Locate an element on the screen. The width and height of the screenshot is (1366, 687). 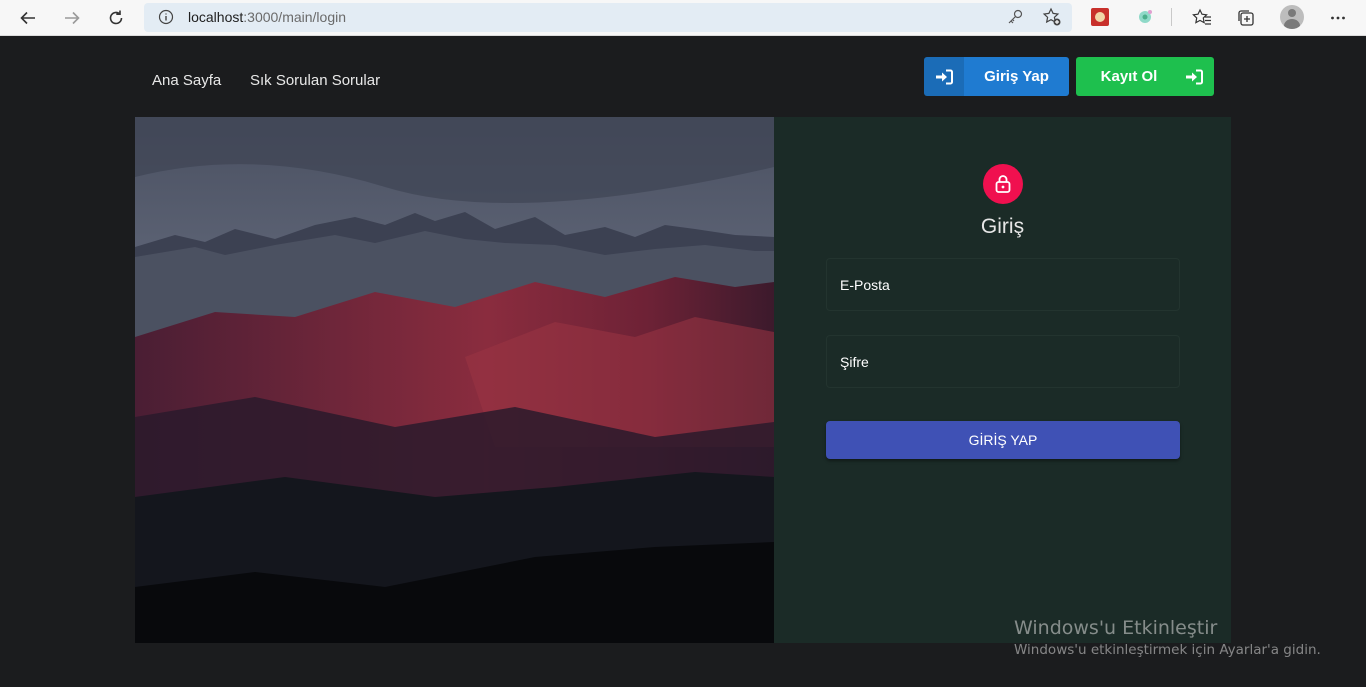
email-input is located at coordinates (1000, 284).